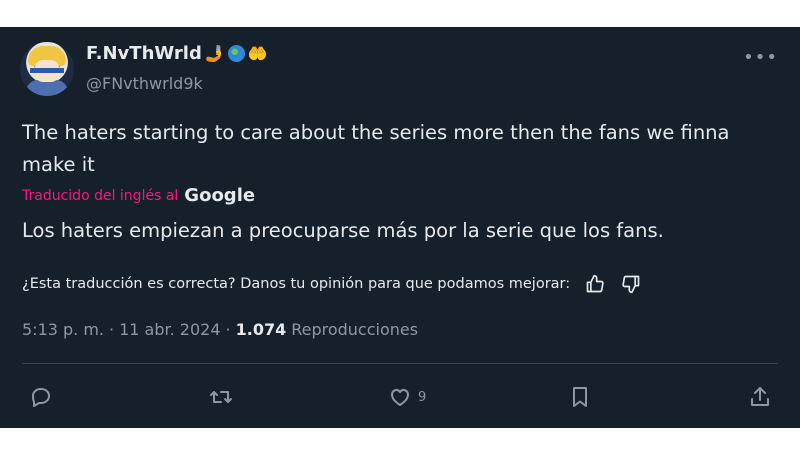  I want to click on google-logo: Google, so click(220, 195).